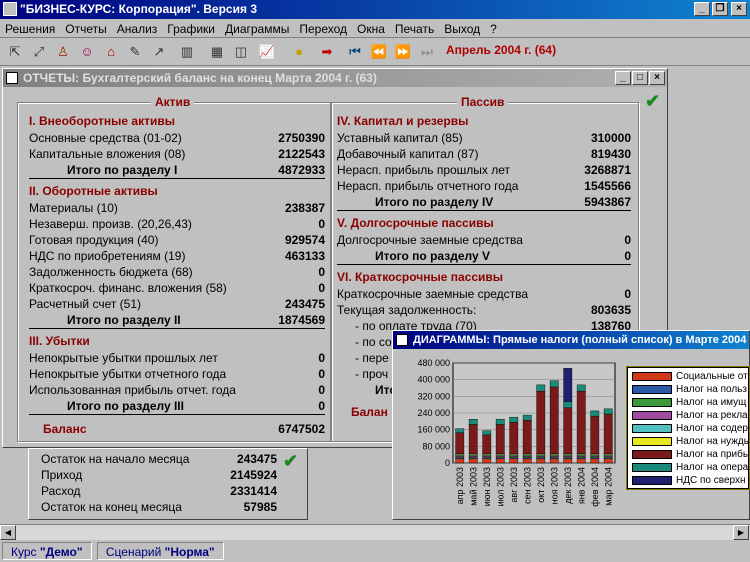 The image size is (750, 562). What do you see at coordinates (8, 532) in the screenshot?
I see `scroll-left-icon: ◀` at bounding box center [8, 532].